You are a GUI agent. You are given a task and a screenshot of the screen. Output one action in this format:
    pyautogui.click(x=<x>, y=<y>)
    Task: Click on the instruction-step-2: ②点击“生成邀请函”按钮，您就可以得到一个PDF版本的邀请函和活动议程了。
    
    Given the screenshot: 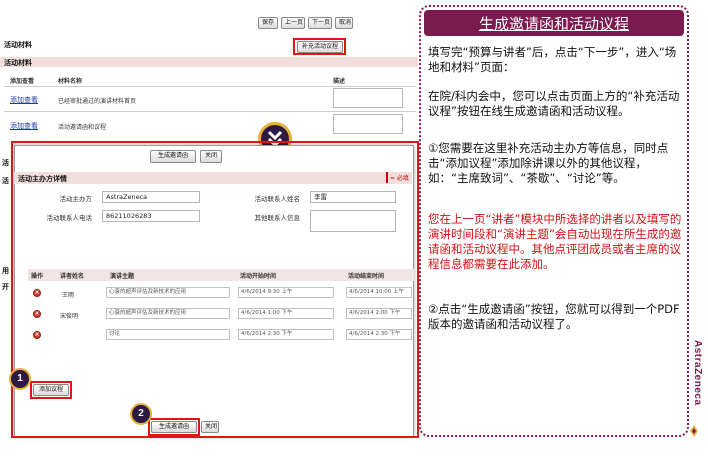 What is the action you would take?
    pyautogui.click(x=554, y=316)
    